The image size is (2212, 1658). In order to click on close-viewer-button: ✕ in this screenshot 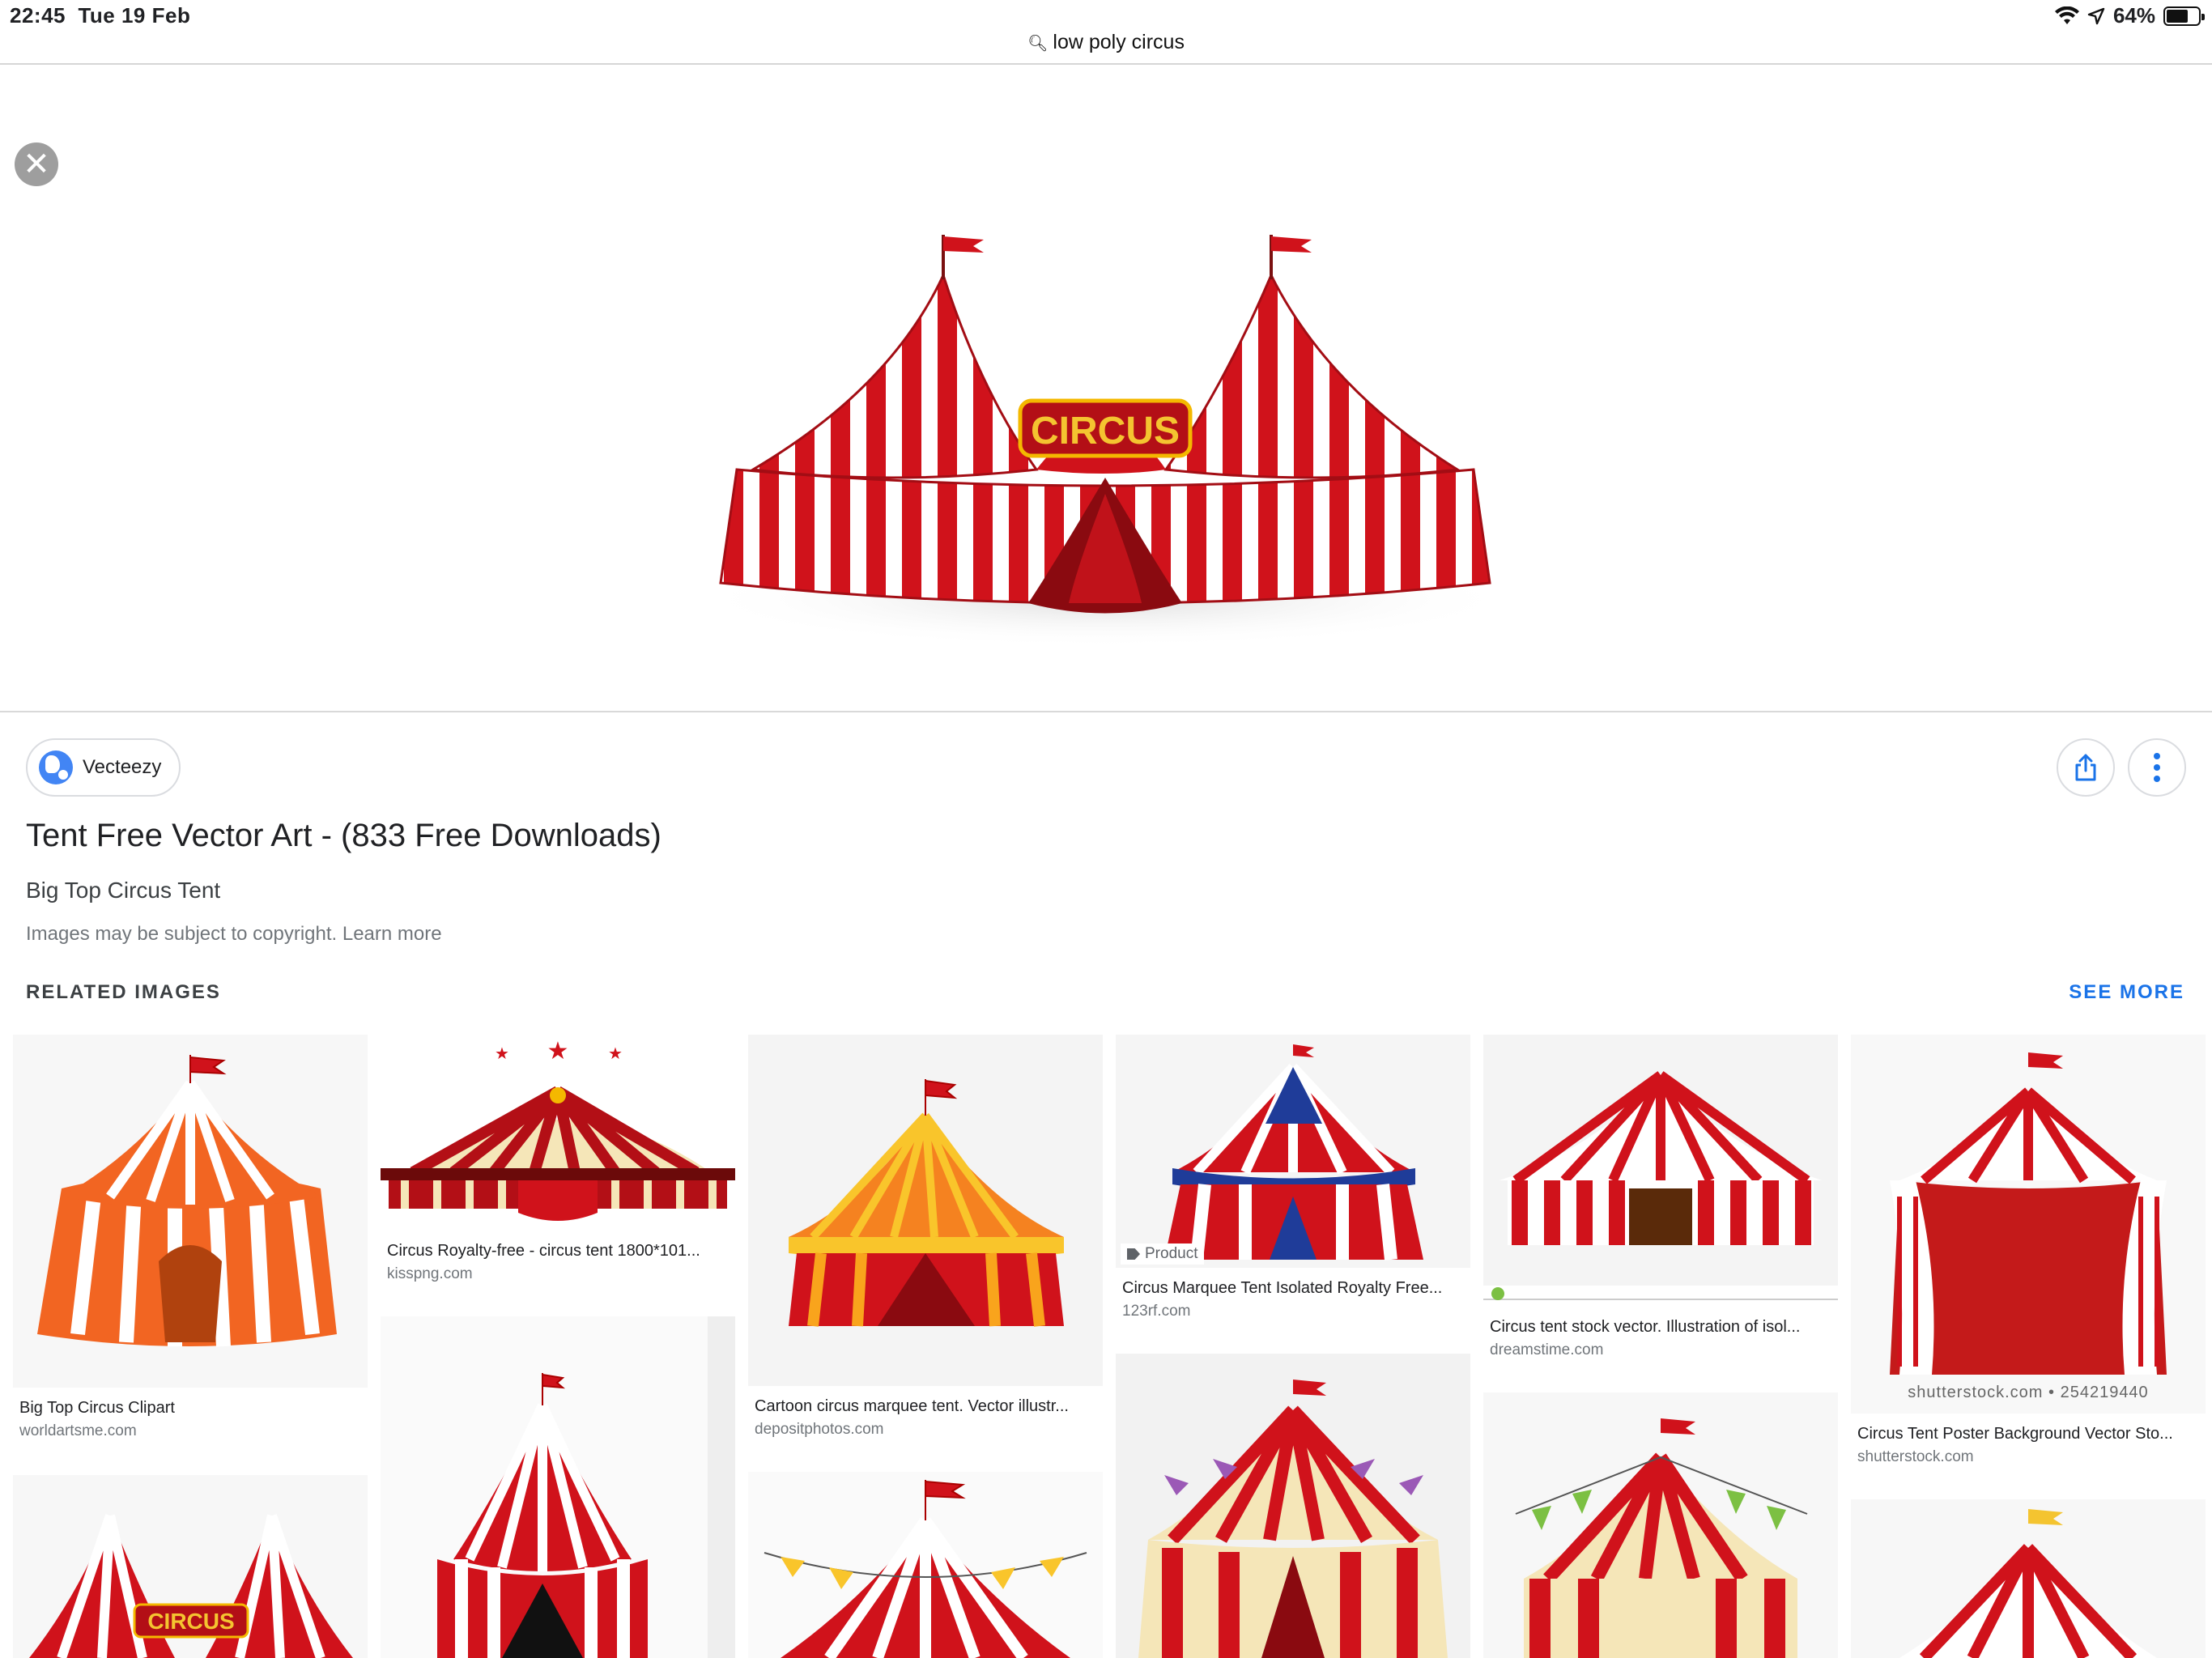, I will do `click(37, 164)`.